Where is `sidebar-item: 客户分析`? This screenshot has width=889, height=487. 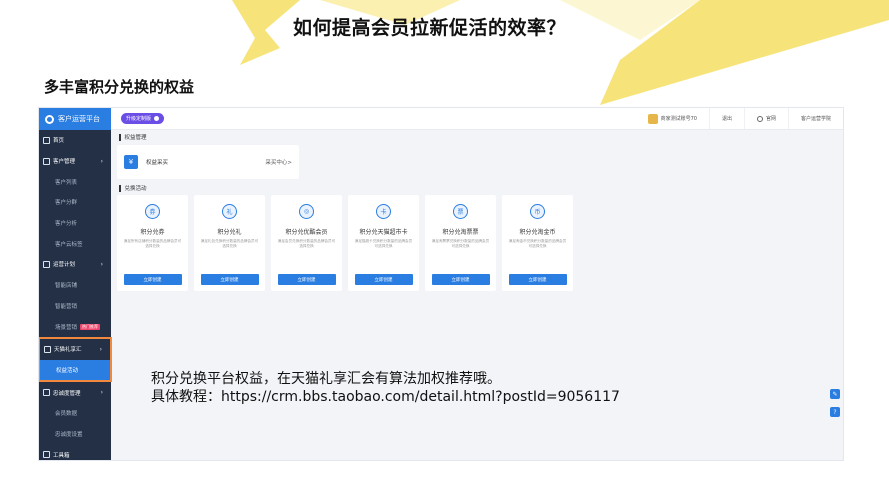 sidebar-item: 客户分析 is located at coordinates (75, 223).